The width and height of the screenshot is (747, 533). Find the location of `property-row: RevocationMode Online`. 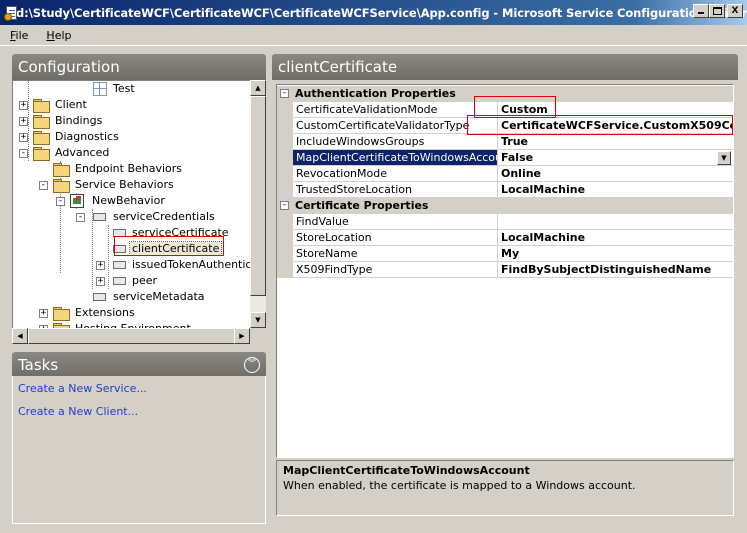

property-row: RevocationMode Online is located at coordinates (505, 174).